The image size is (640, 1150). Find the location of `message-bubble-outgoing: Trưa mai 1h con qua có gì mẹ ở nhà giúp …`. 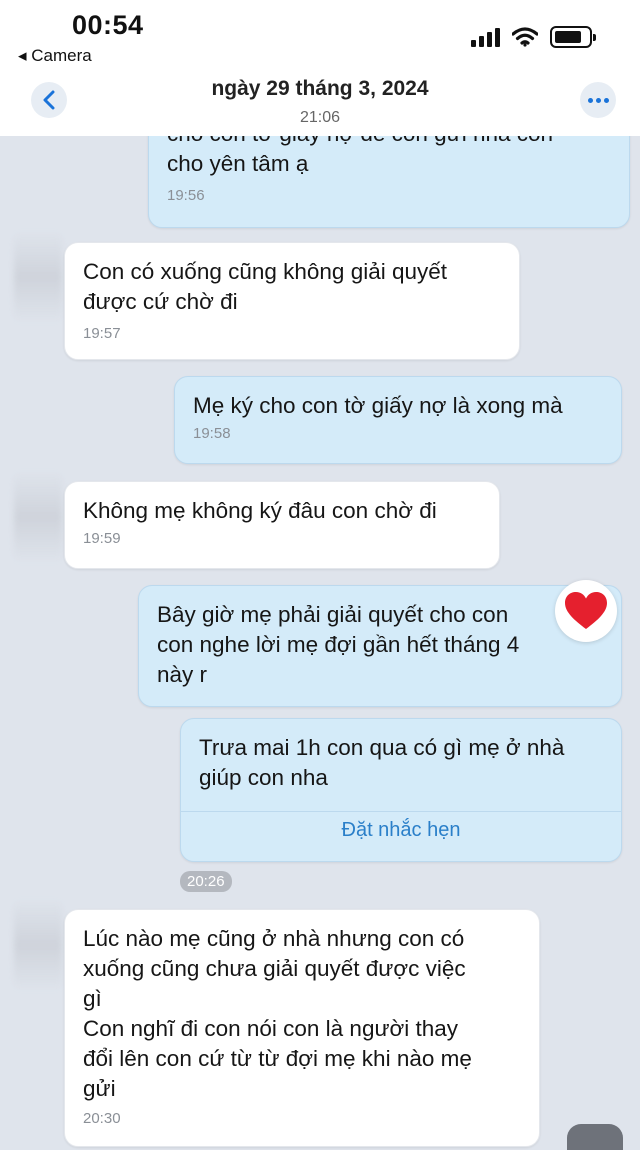

message-bubble-outgoing: Trưa mai 1h con qua có gì mẹ ở nhà giúp … is located at coordinates (401, 790).